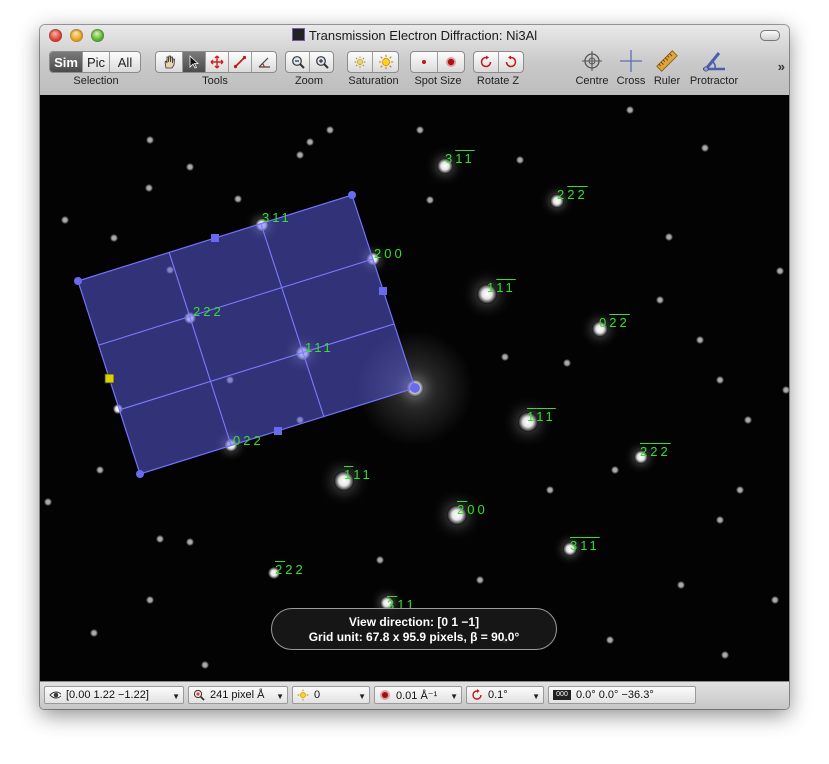 The width and height of the screenshot is (829, 764). I want to click on zoom-segment, so click(309, 62).